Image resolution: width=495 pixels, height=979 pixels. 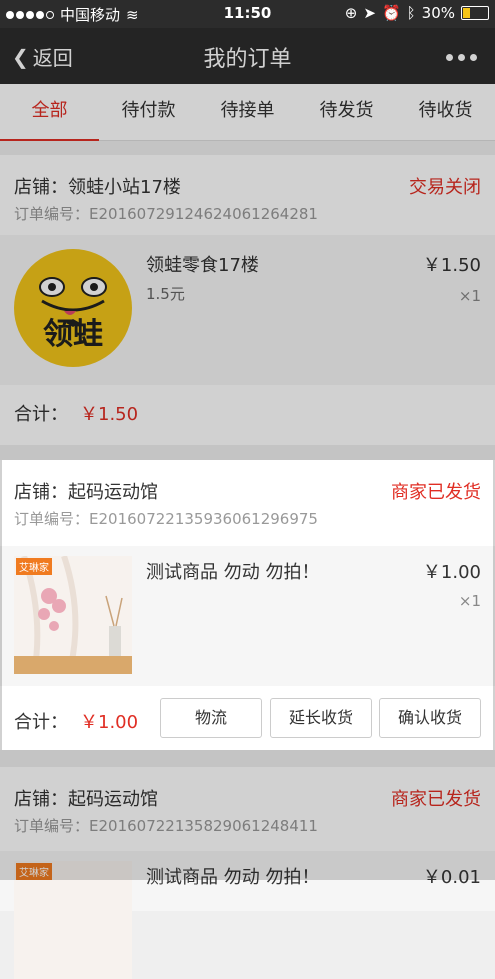 What do you see at coordinates (166, 826) in the screenshot?
I see `order-number: 订单编号：E20160722135829061248411` at bounding box center [166, 826].